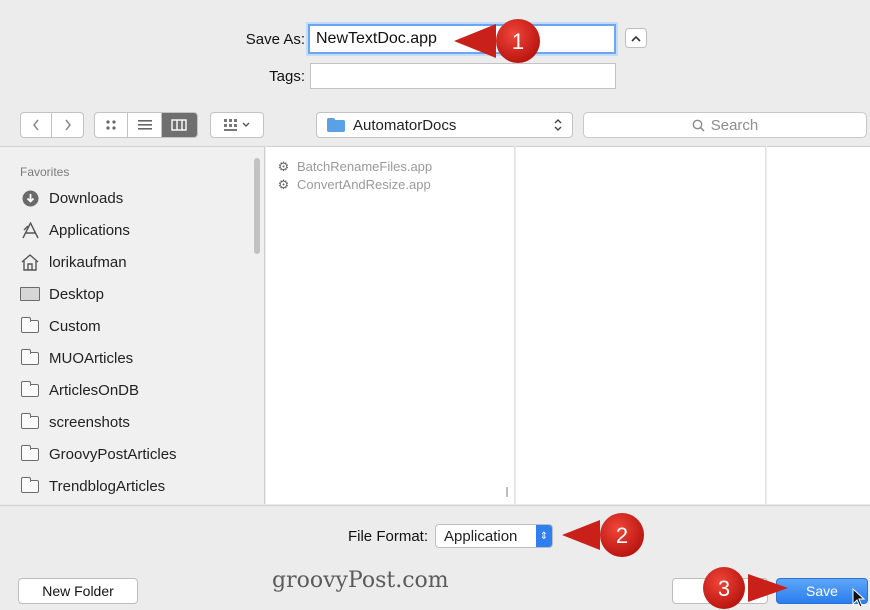 This screenshot has width=870, height=610. What do you see at coordinates (230, 125) in the screenshot?
I see `group-icon` at bounding box center [230, 125].